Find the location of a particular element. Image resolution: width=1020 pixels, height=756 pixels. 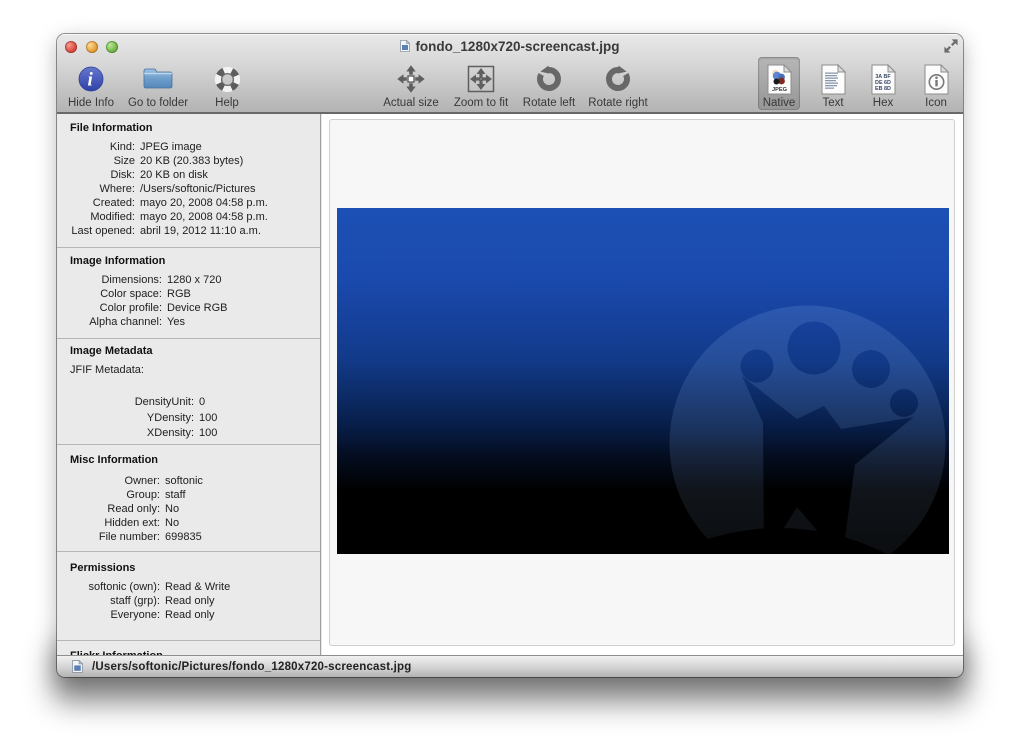

svg-text: EB 8D is located at coordinates (883, 89).